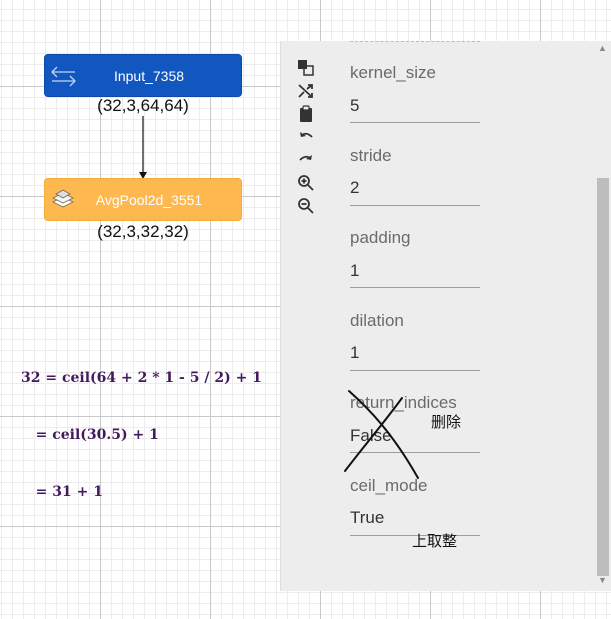  What do you see at coordinates (381, 434) in the screenshot?
I see `handwritten-cross-mark` at bounding box center [381, 434].